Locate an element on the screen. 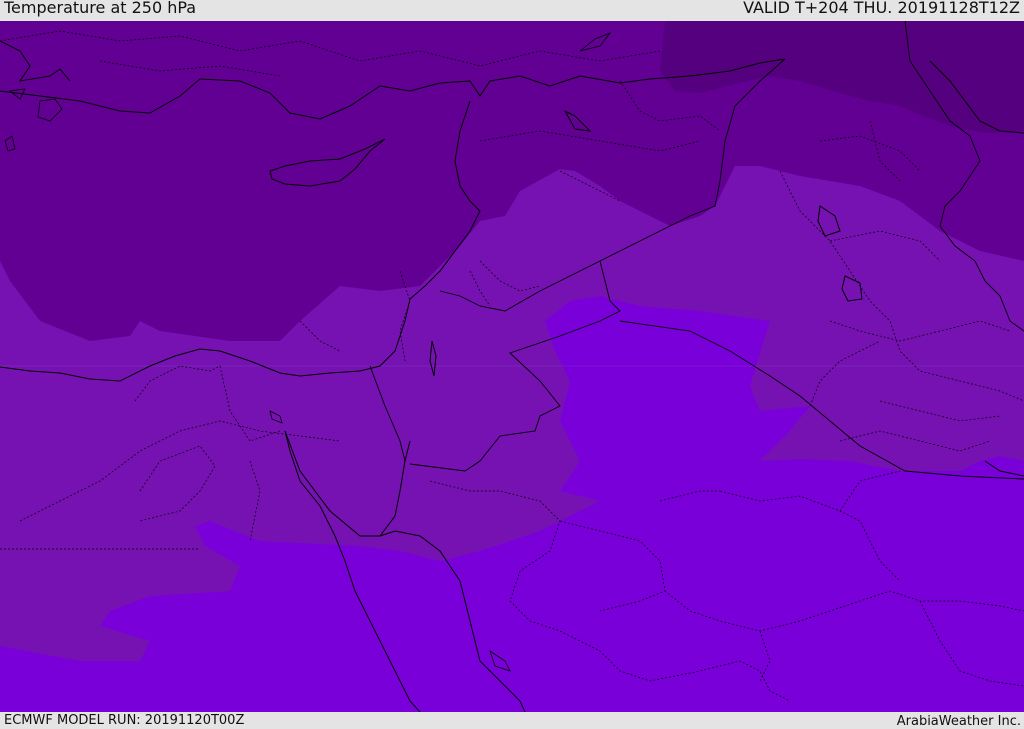  model-run: ECMWF MODEL RUN: 20191120T00Z is located at coordinates (124, 720).